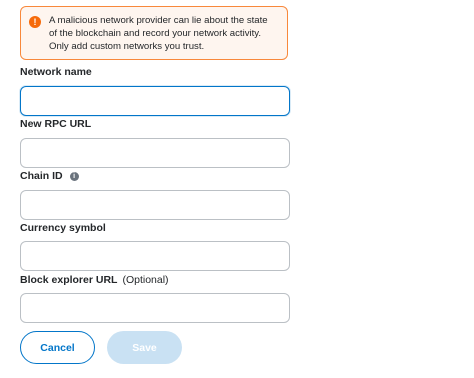  What do you see at coordinates (144, 347) in the screenshot?
I see `save-button: Save` at bounding box center [144, 347].